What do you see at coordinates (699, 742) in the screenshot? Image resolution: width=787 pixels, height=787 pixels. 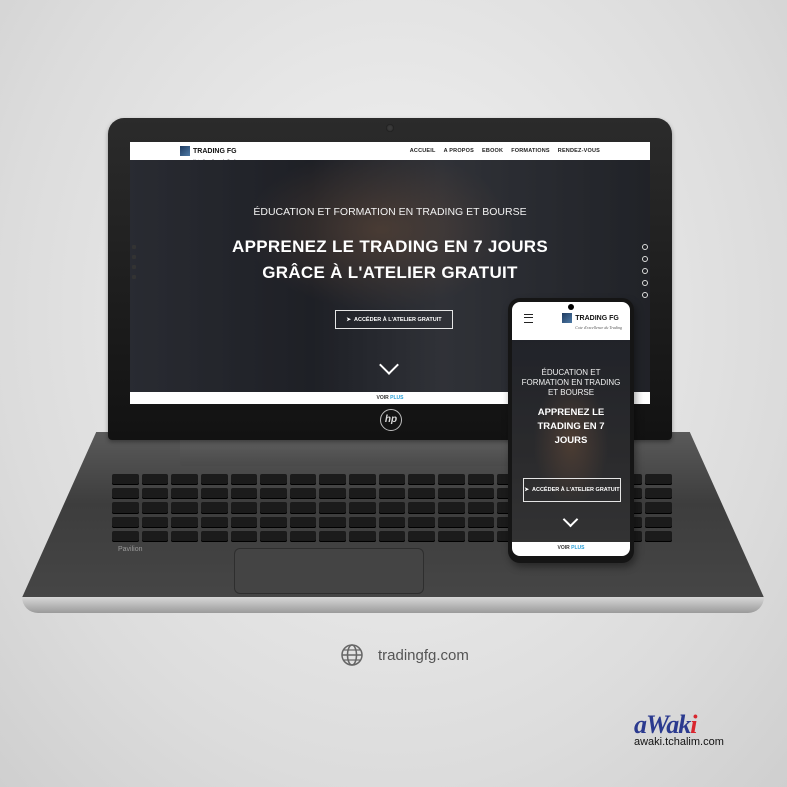 I see `credit-url: awaki.tchalim.com` at bounding box center [699, 742].